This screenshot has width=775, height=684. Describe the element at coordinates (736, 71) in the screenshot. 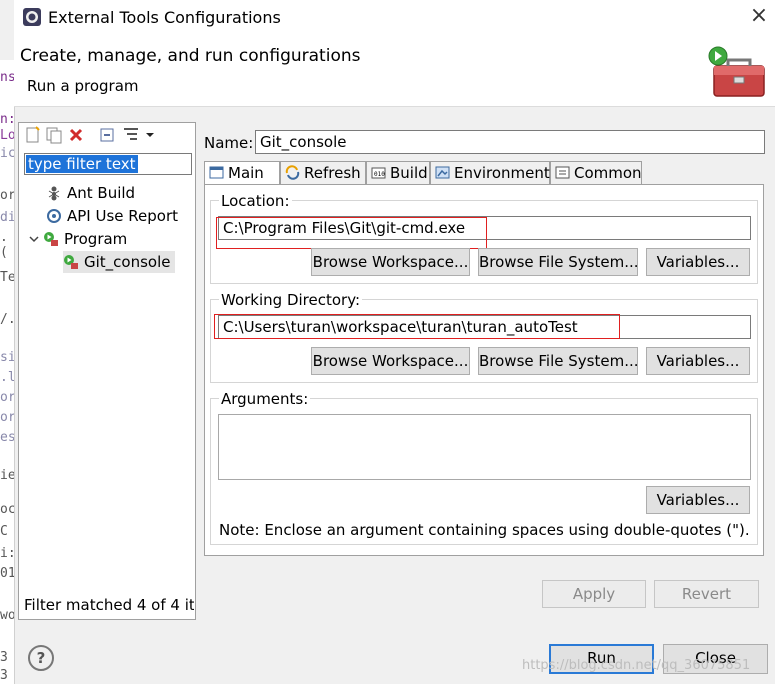

I see `external-tools-toolbox-icon` at that location.